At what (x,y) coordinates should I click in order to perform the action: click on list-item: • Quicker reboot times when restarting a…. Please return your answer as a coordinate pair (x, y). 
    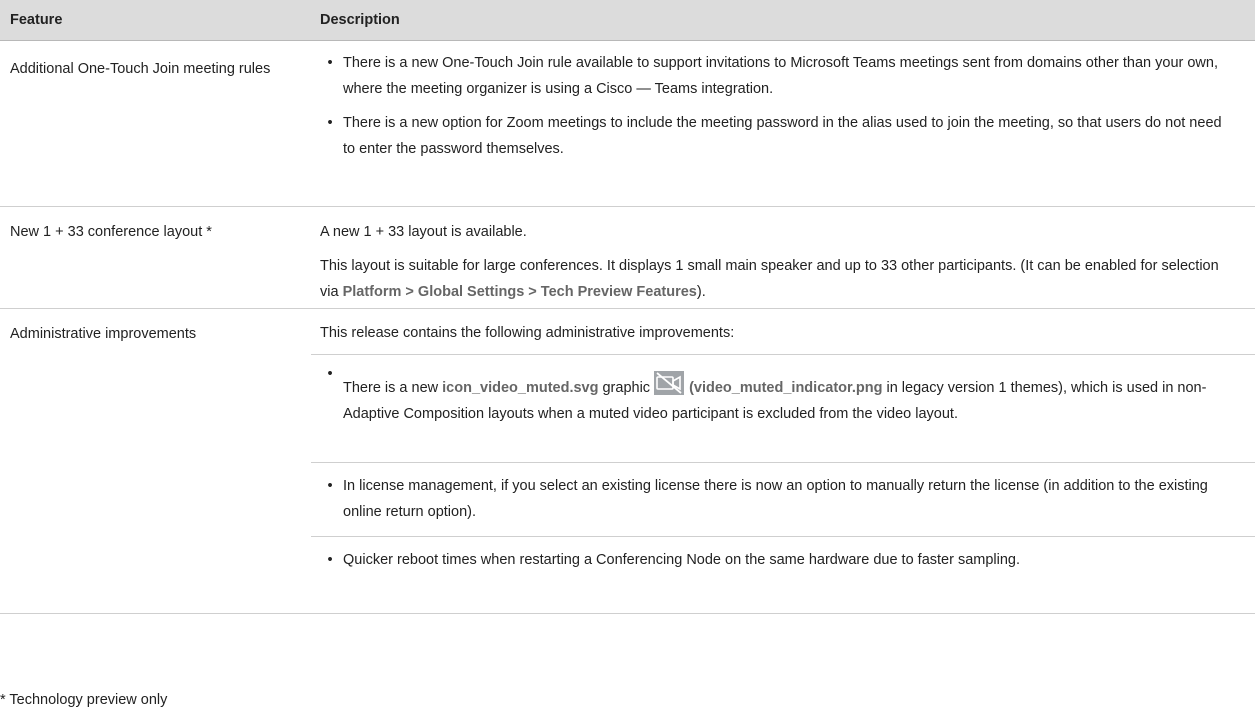
    Looking at the image, I should click on (783, 575).